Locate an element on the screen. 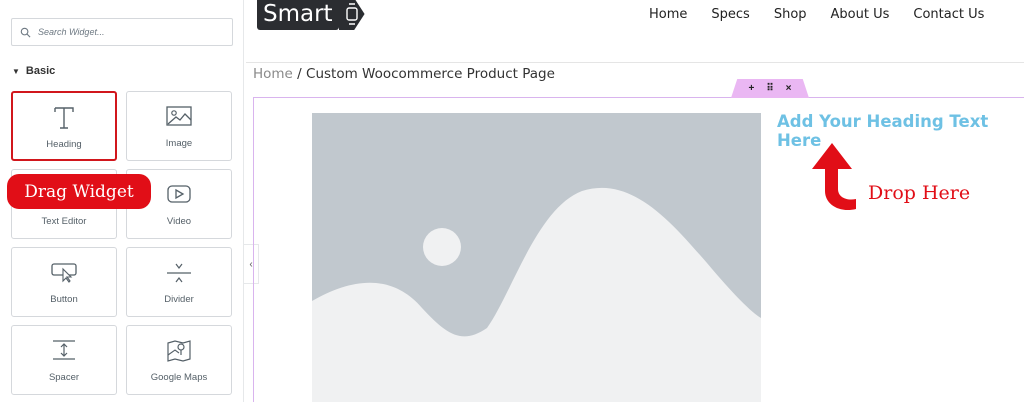  search-box is located at coordinates (122, 32).